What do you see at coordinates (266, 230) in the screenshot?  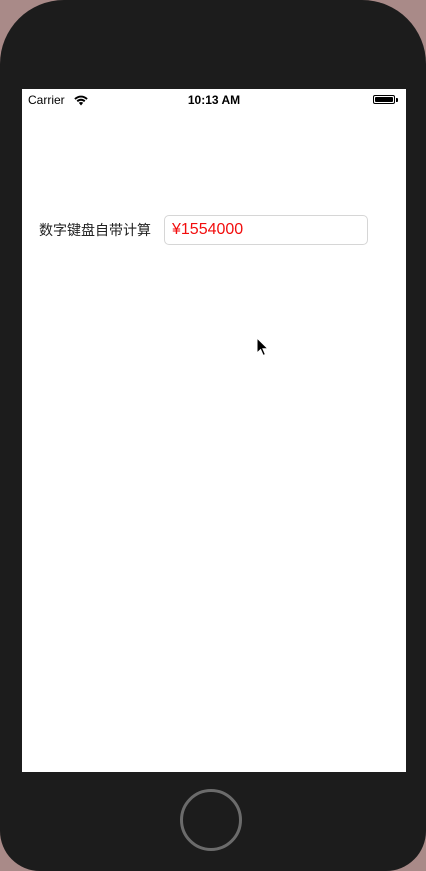 I see `amount-input` at bounding box center [266, 230].